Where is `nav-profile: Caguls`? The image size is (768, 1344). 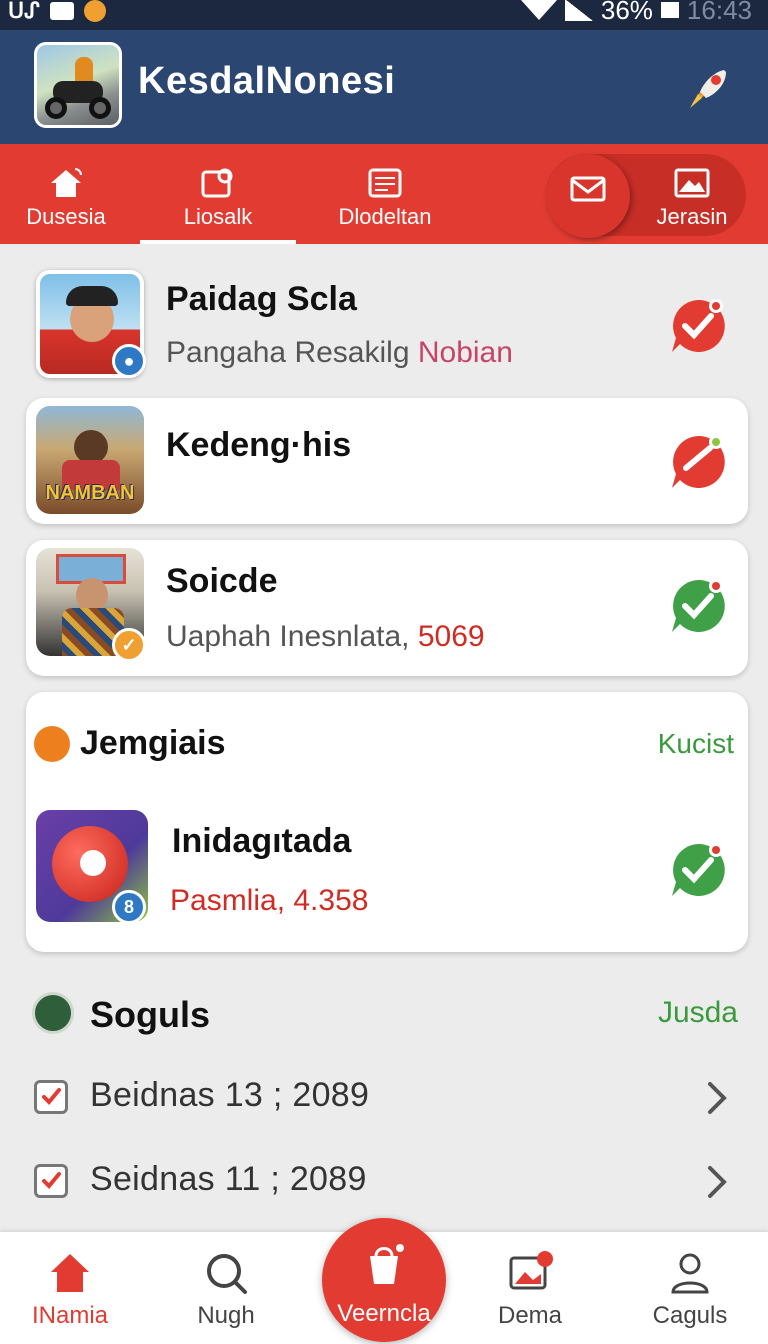
nav-profile: Caguls is located at coordinates (690, 1288).